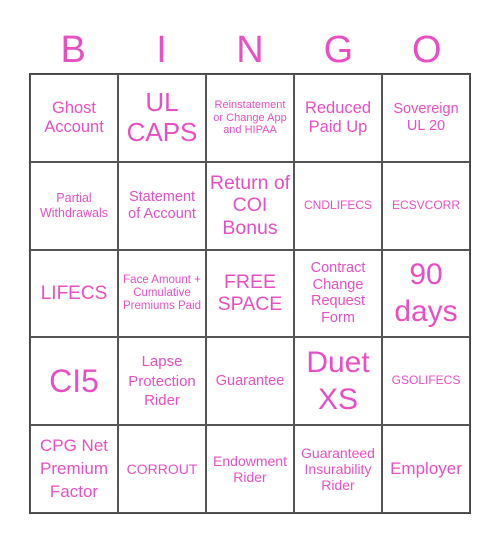 The width and height of the screenshot is (500, 544). Describe the element at coordinates (338, 293) in the screenshot. I see `bingo-cell: Contract Change Request Form` at that location.